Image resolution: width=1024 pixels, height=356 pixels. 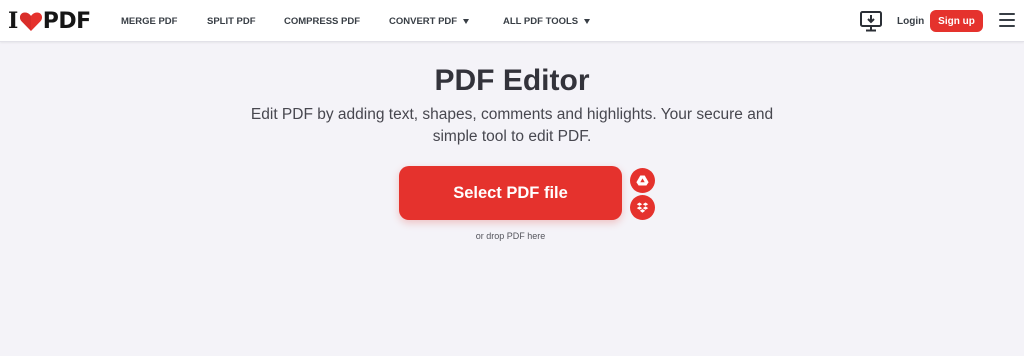 What do you see at coordinates (423, 21) in the screenshot?
I see `nav-convert-pdf-label: CONVERT PDF` at bounding box center [423, 21].